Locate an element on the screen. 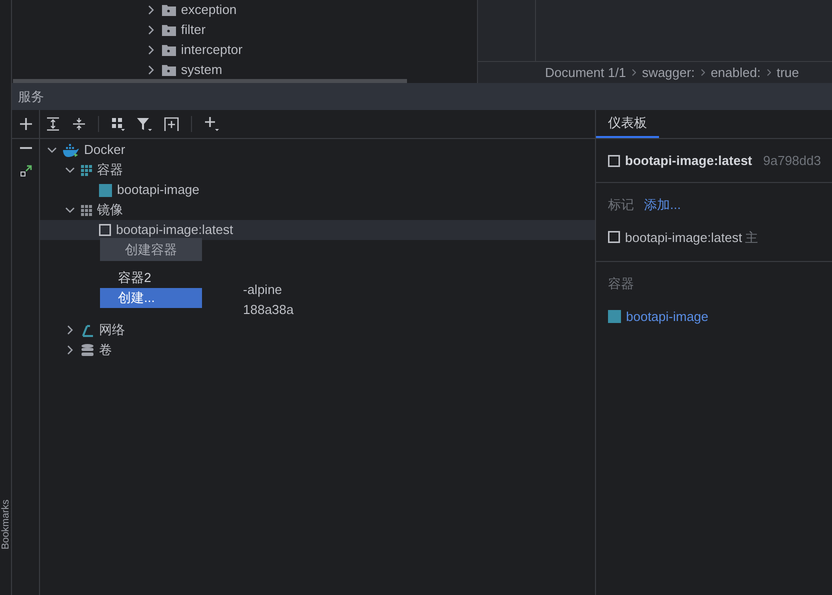  folder-name: exception is located at coordinates (209, 10).